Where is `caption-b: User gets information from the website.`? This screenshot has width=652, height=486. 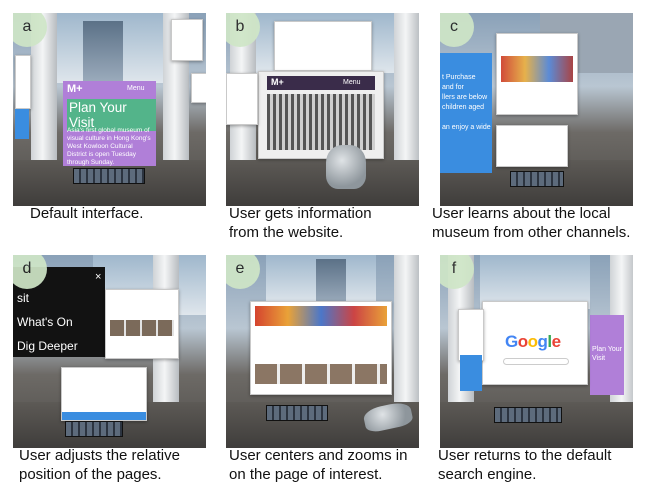 caption-b: User gets information from the website. is located at coordinates (300, 223).